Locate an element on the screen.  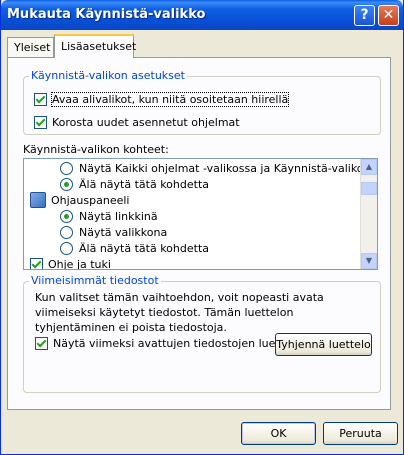
list-item-radio: Näytä valikkona is located at coordinates (113, 233).